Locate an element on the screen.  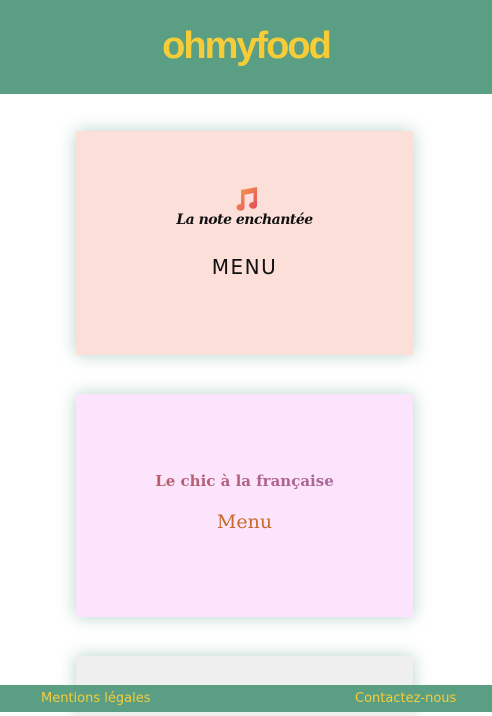
contact-link: Contactez-nous is located at coordinates (405, 698).